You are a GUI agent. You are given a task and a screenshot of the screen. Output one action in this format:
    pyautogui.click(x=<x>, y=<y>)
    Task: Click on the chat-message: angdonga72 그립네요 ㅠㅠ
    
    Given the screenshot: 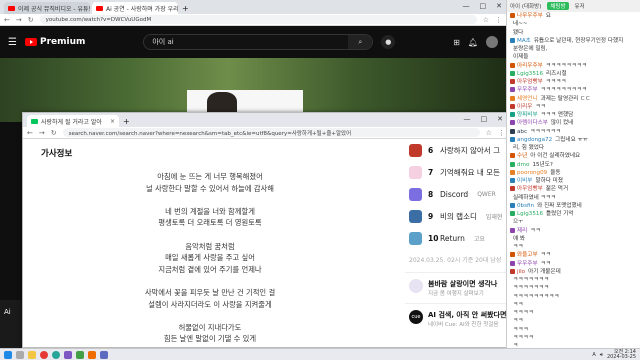 What is the action you would take?
    pyautogui.click(x=573, y=140)
    